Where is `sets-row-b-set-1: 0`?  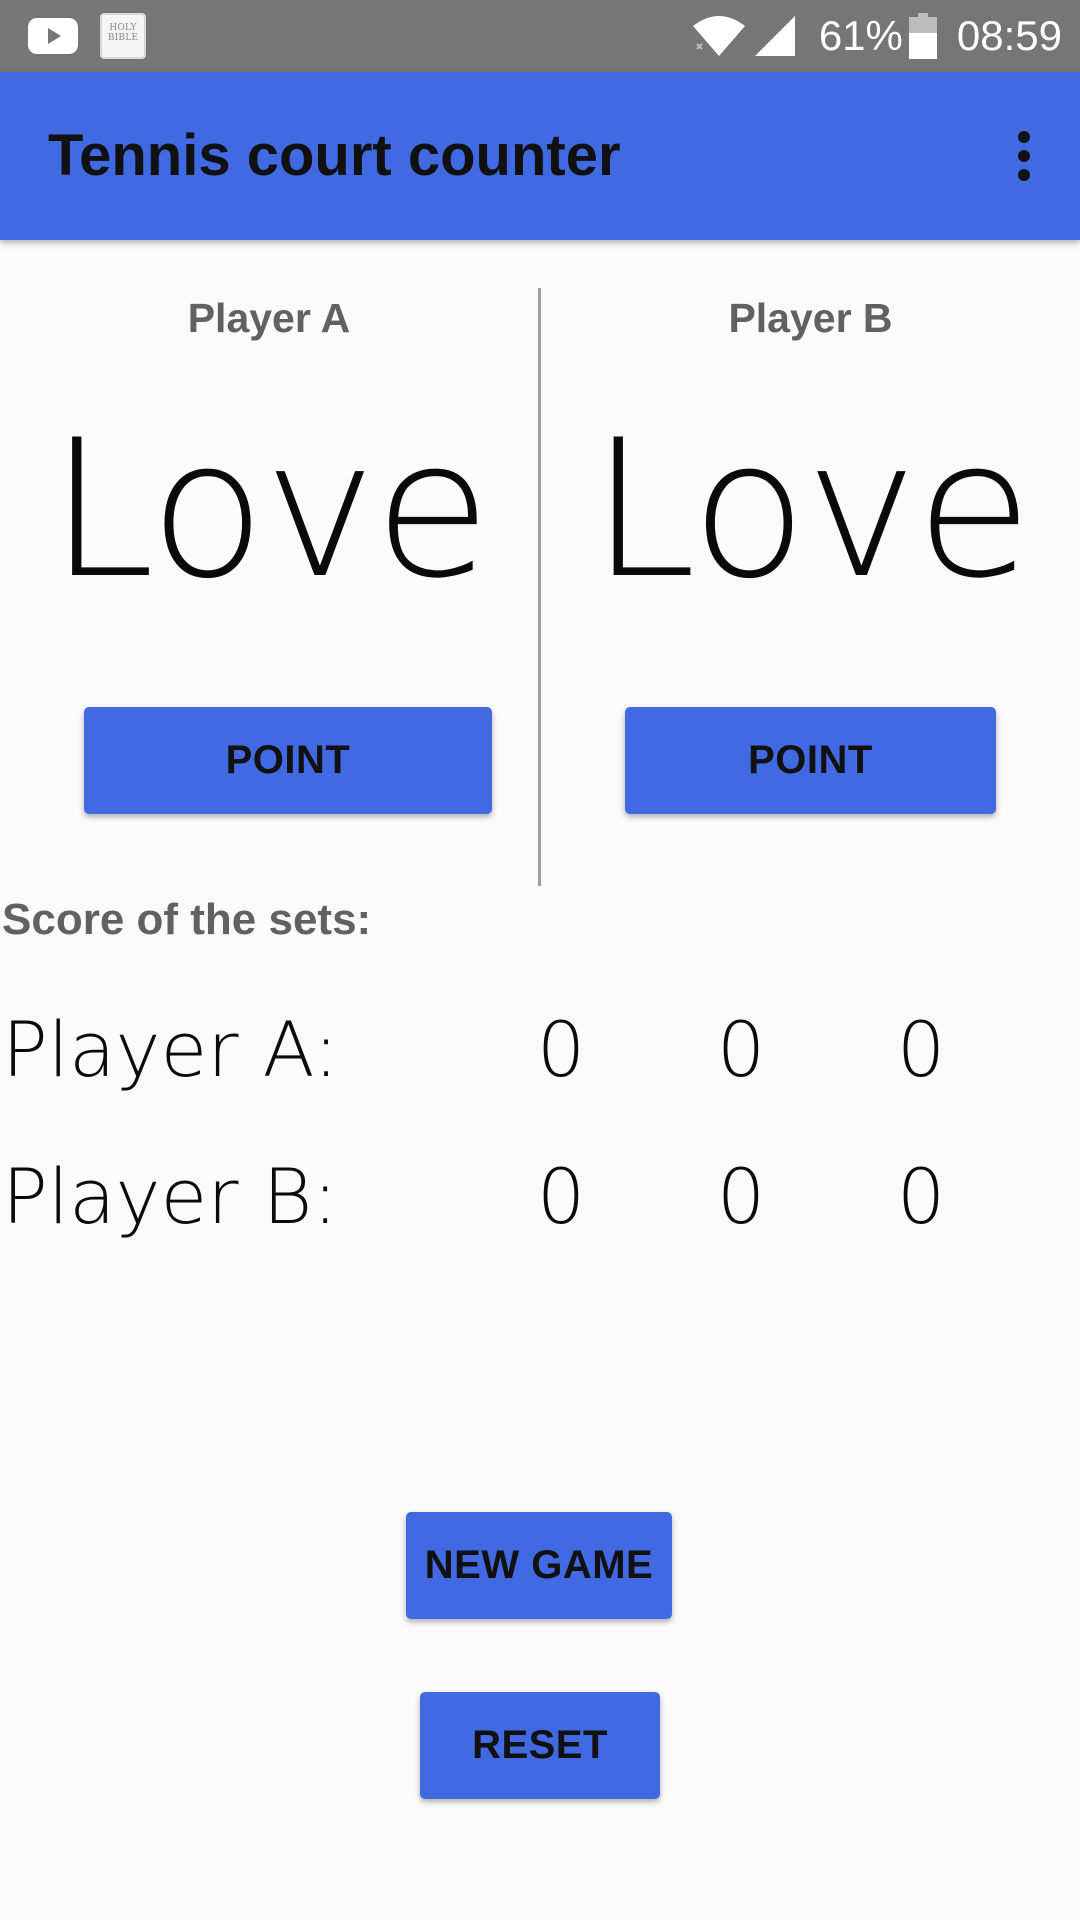 sets-row-b-set-1: 0 is located at coordinates (561, 1196).